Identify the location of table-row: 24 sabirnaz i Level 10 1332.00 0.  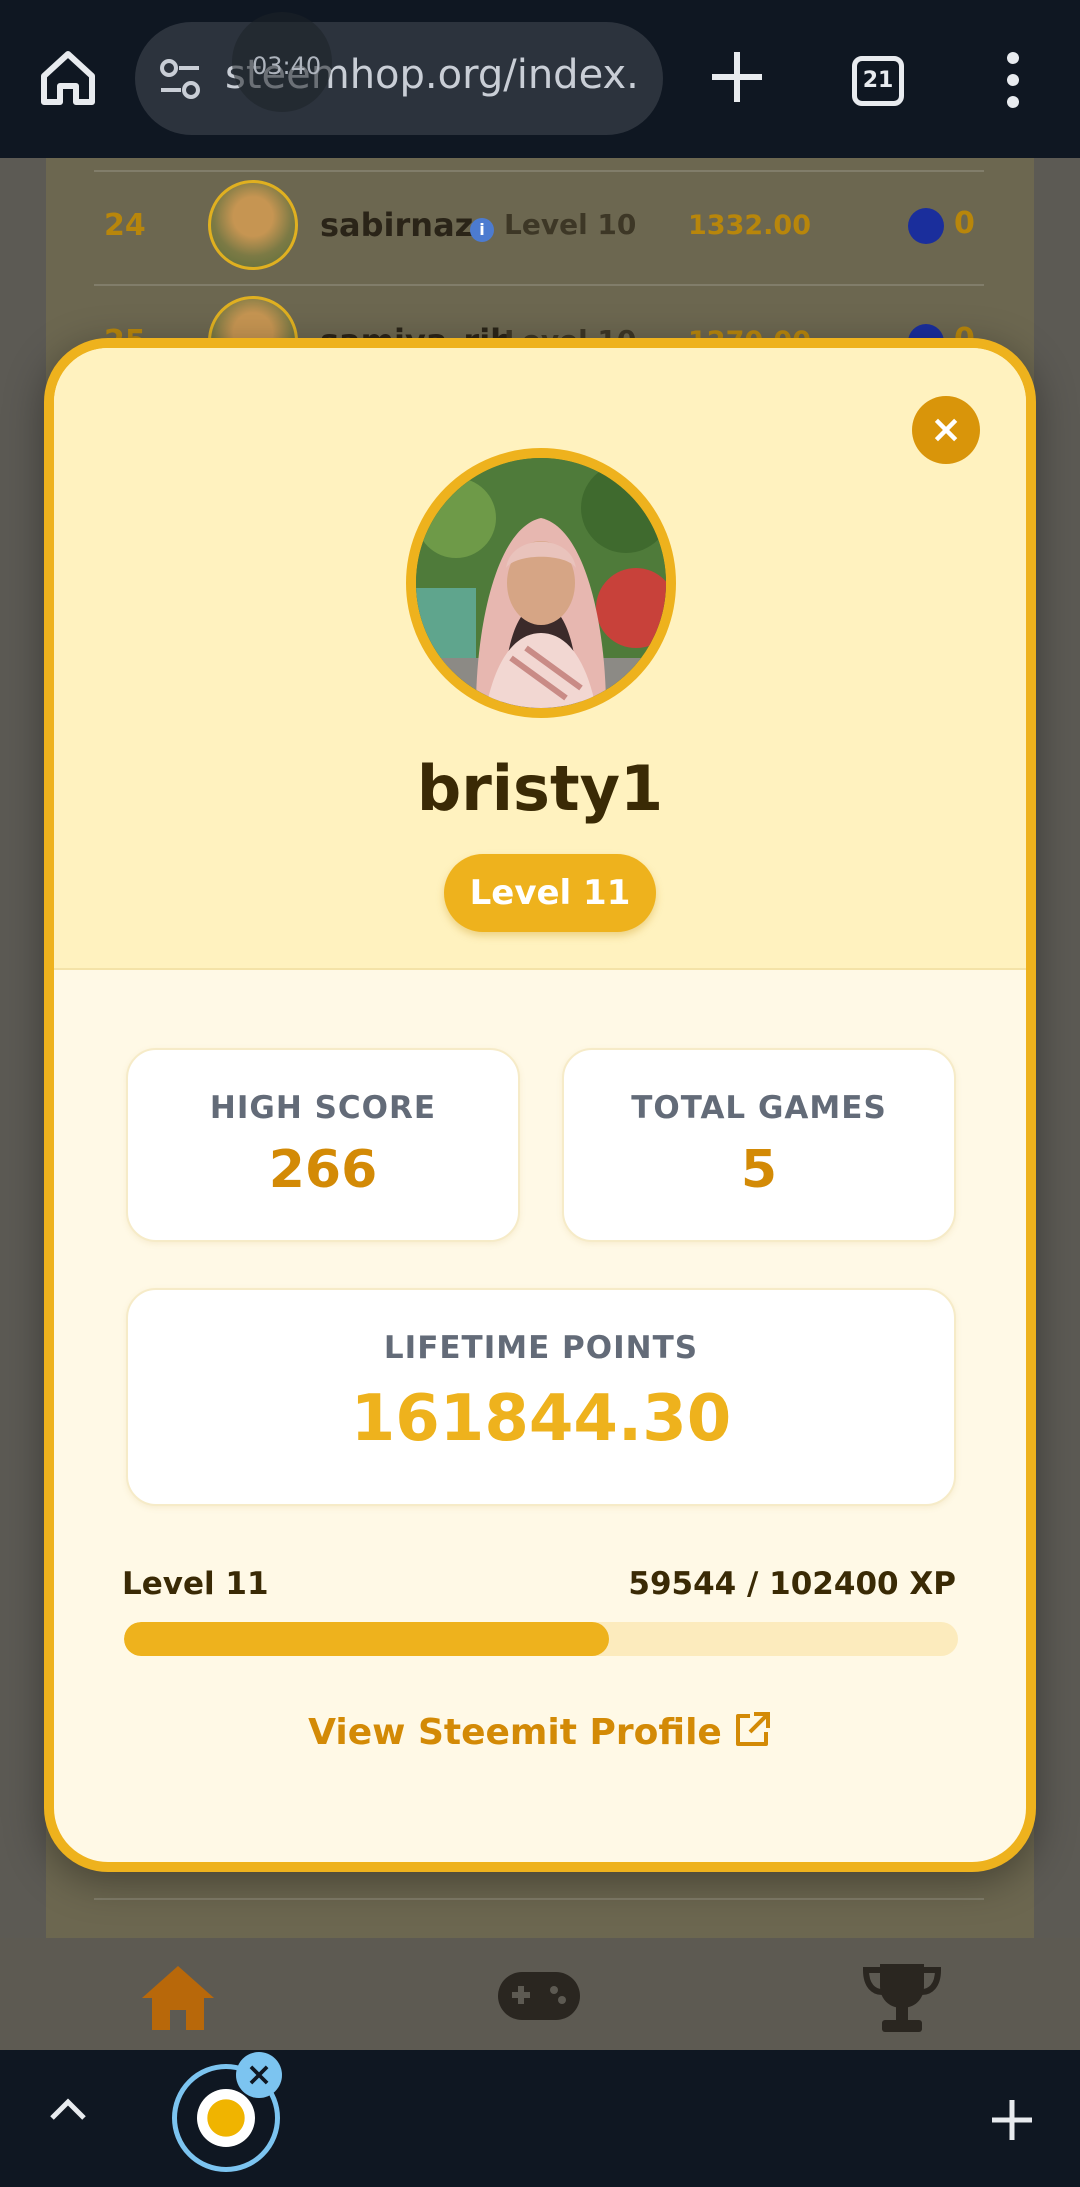
(540, 228).